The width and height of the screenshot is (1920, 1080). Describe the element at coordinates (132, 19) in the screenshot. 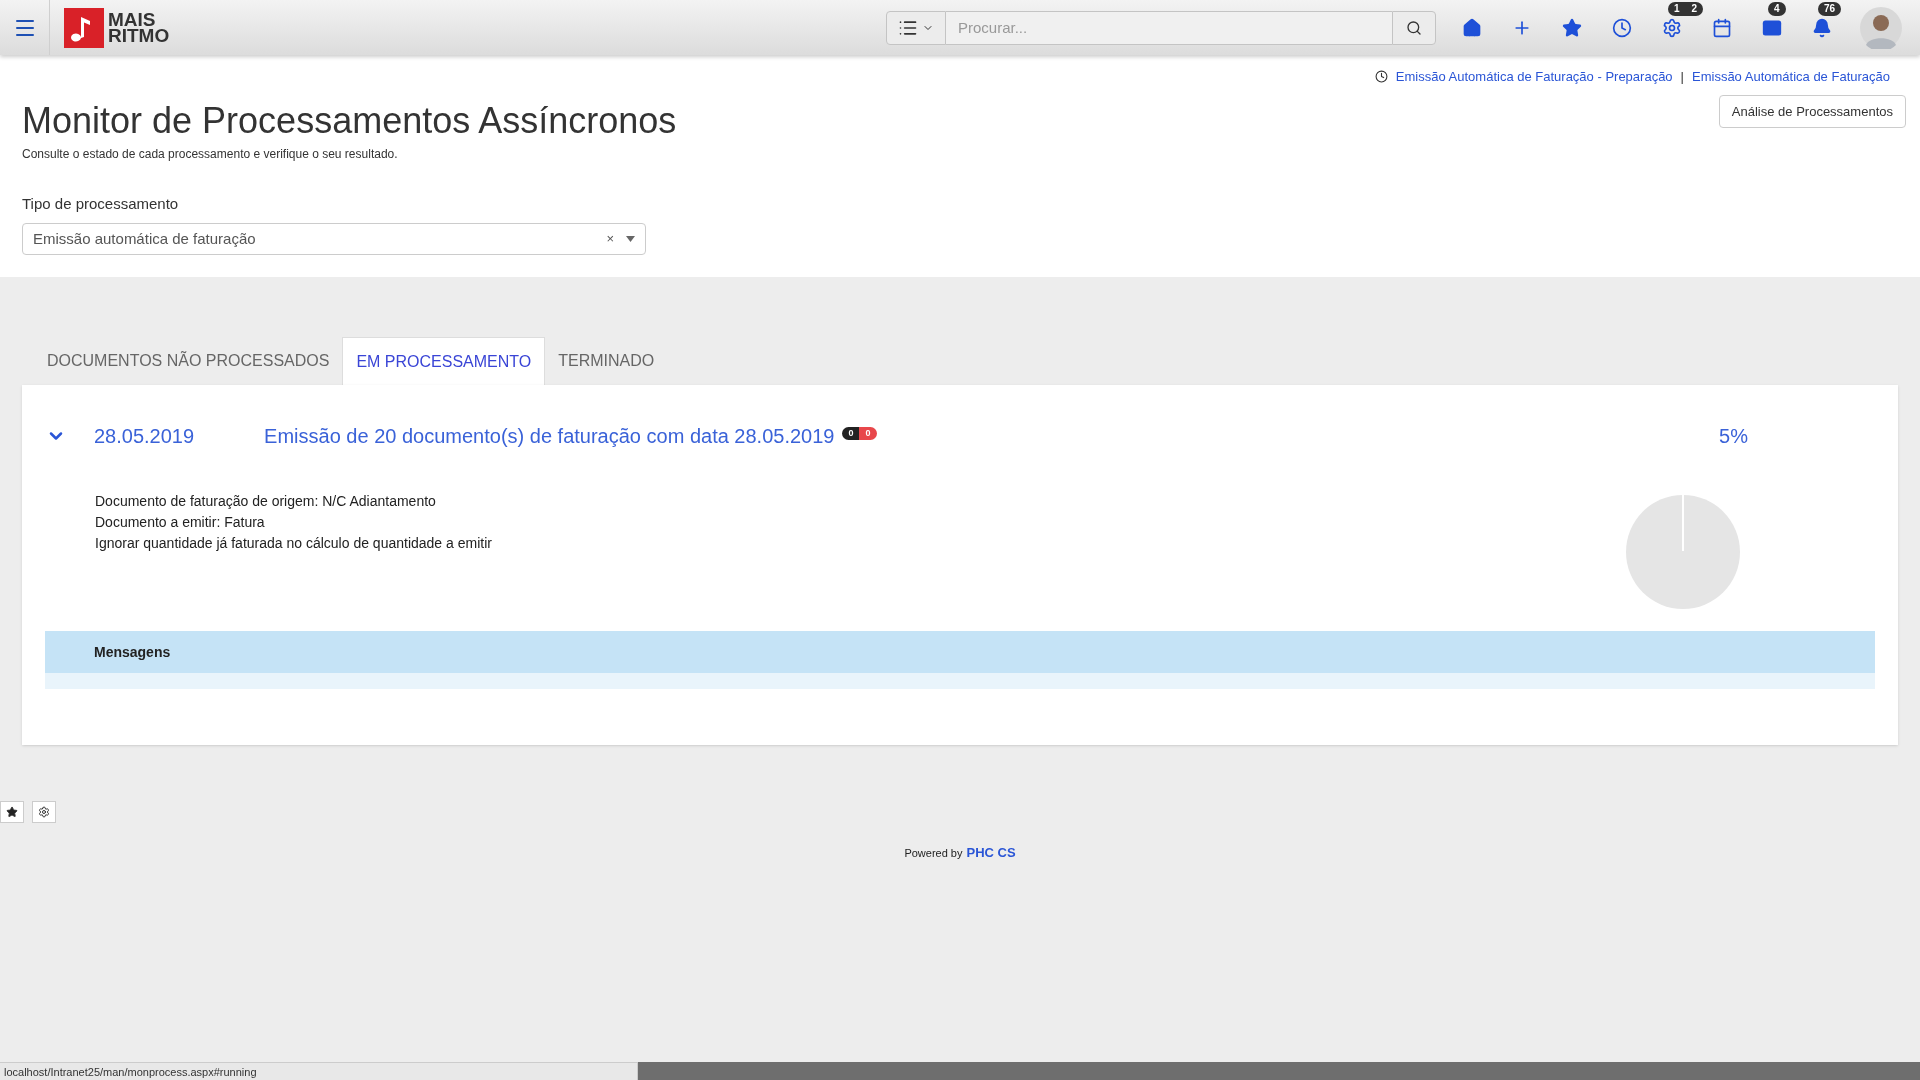

I see `logo-text: MAIS` at that location.